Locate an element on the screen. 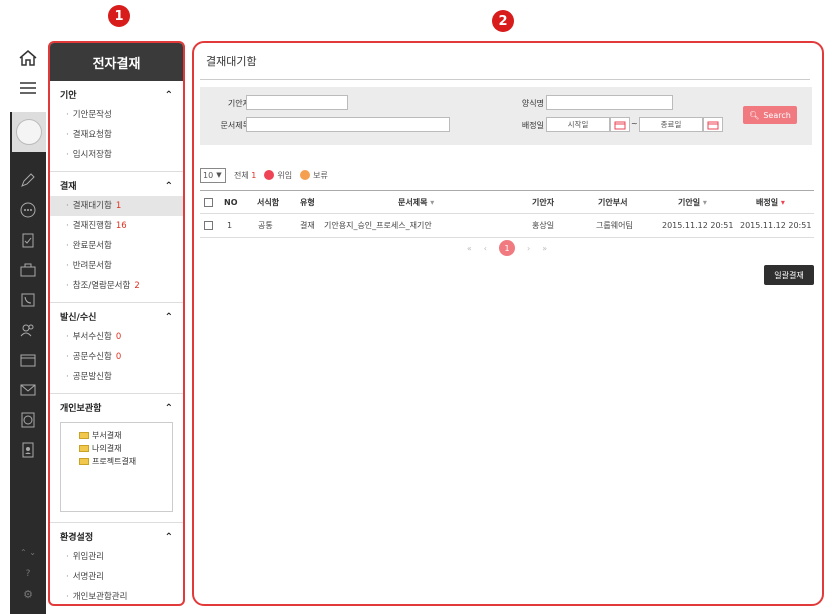 The height and width of the screenshot is (614, 832). contacts-icon is located at coordinates (28, 330).